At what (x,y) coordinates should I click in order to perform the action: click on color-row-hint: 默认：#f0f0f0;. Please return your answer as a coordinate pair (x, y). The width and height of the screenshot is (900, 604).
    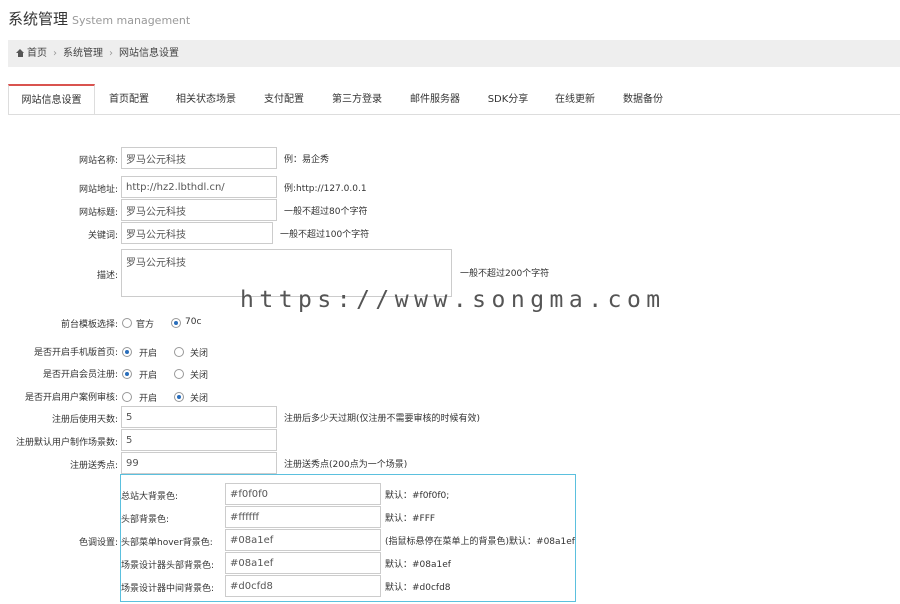
    Looking at the image, I should click on (417, 496).